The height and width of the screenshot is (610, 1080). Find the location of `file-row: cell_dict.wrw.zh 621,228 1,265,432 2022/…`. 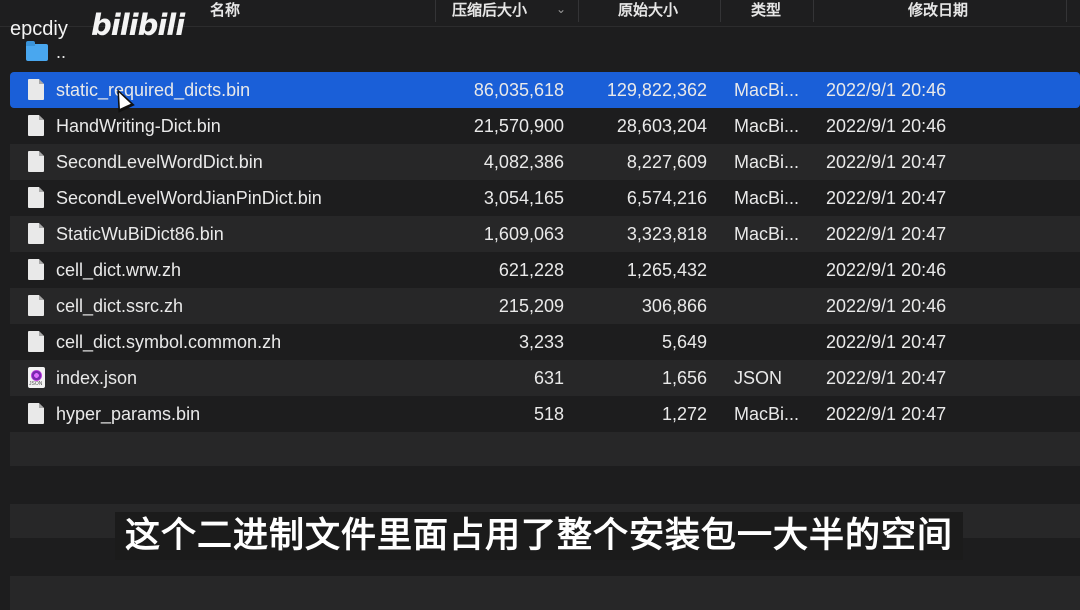

file-row: cell_dict.wrw.zh 621,228 1,265,432 2022/… is located at coordinates (545, 270).